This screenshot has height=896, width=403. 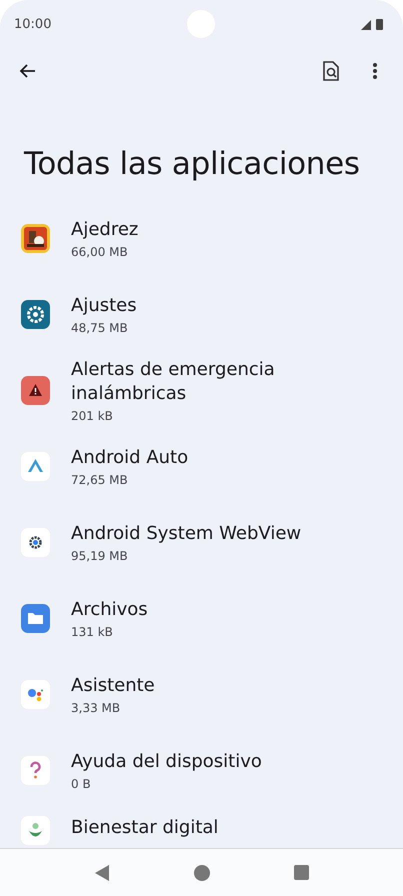 I want to click on app-size: 131 kB, so click(x=92, y=631).